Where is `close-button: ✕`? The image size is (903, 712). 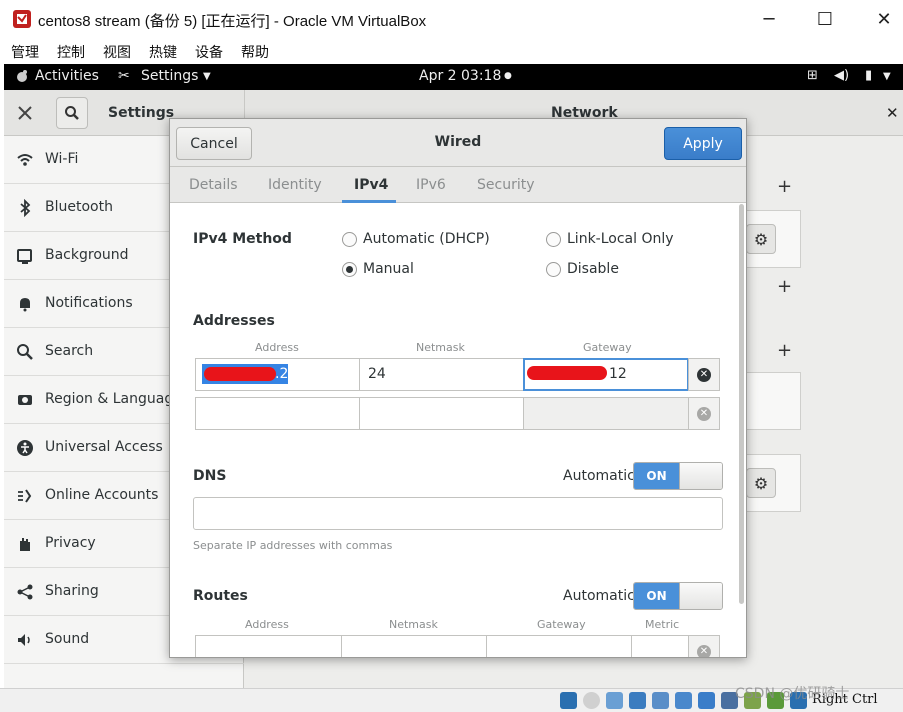
close-button: ✕ is located at coordinates (884, 19).